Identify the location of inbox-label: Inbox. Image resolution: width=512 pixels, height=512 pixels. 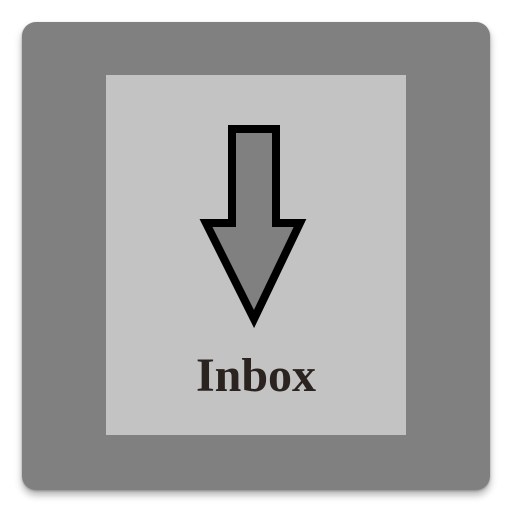
(256, 375).